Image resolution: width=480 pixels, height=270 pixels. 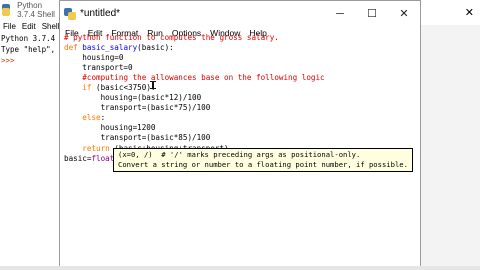 I want to click on window-controls: ─ ☐ ✕, so click(x=372, y=13).